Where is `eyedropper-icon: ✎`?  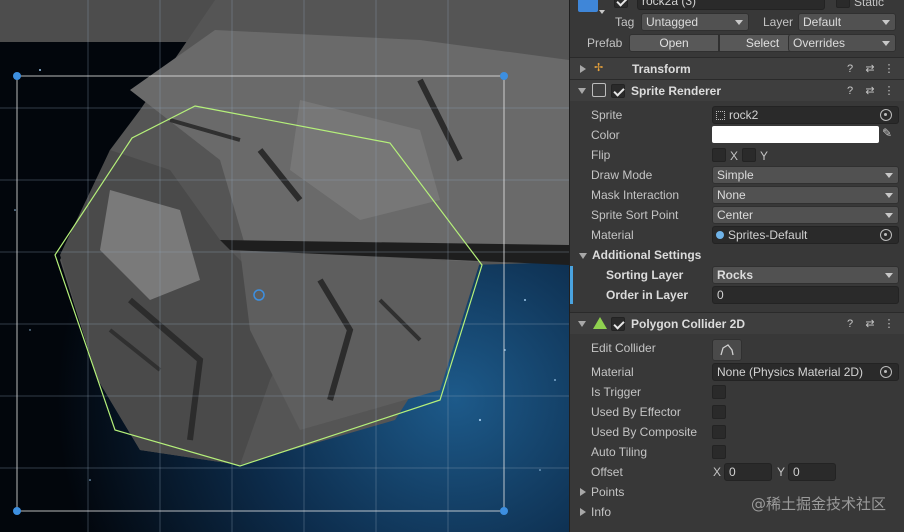 eyedropper-icon: ✎ is located at coordinates (887, 133).